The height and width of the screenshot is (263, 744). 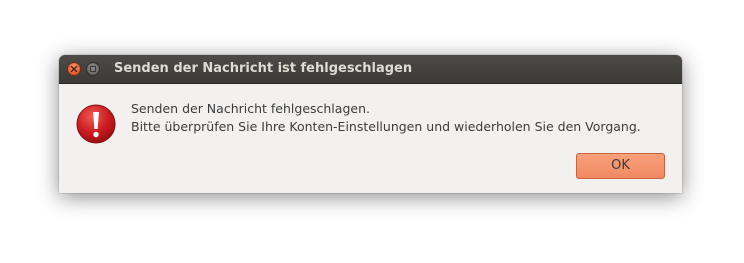 I want to click on error-icon, so click(x=96, y=124).